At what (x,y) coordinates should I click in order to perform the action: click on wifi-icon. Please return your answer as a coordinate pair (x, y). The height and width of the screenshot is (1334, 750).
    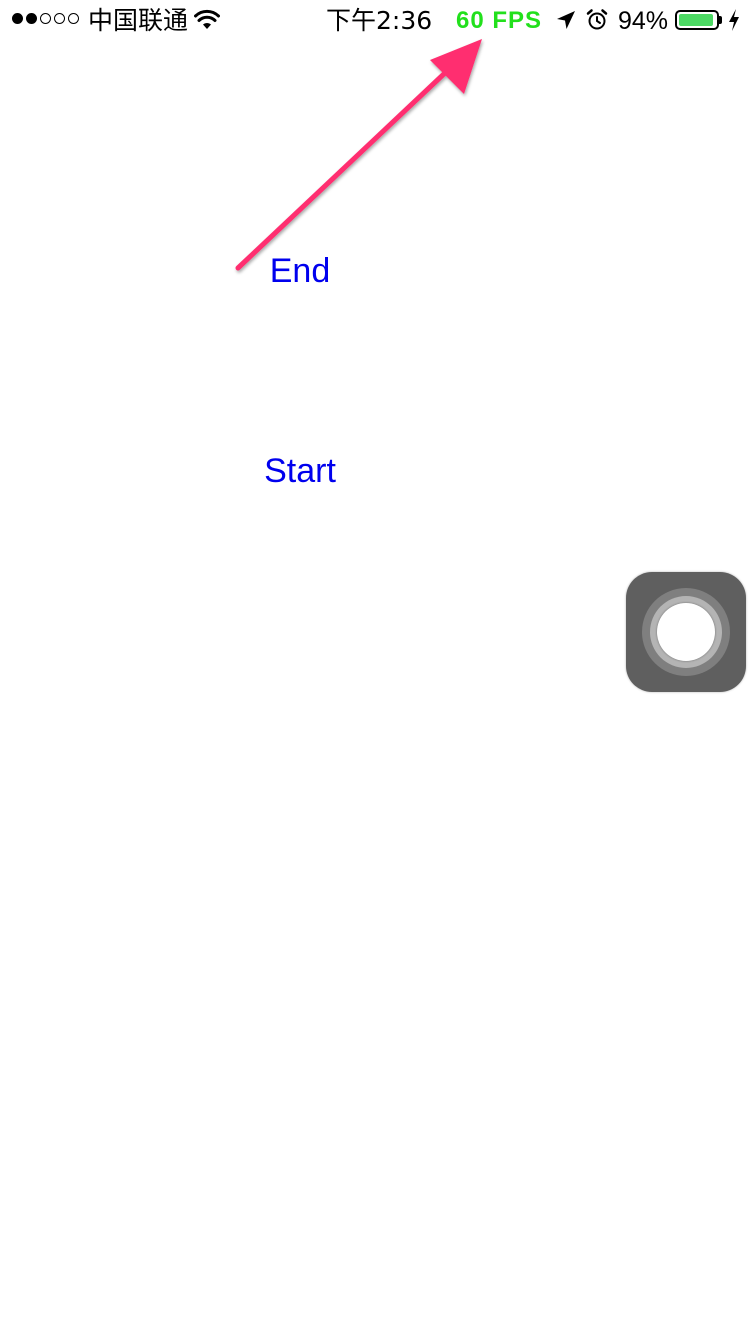
    Looking at the image, I should click on (207, 19).